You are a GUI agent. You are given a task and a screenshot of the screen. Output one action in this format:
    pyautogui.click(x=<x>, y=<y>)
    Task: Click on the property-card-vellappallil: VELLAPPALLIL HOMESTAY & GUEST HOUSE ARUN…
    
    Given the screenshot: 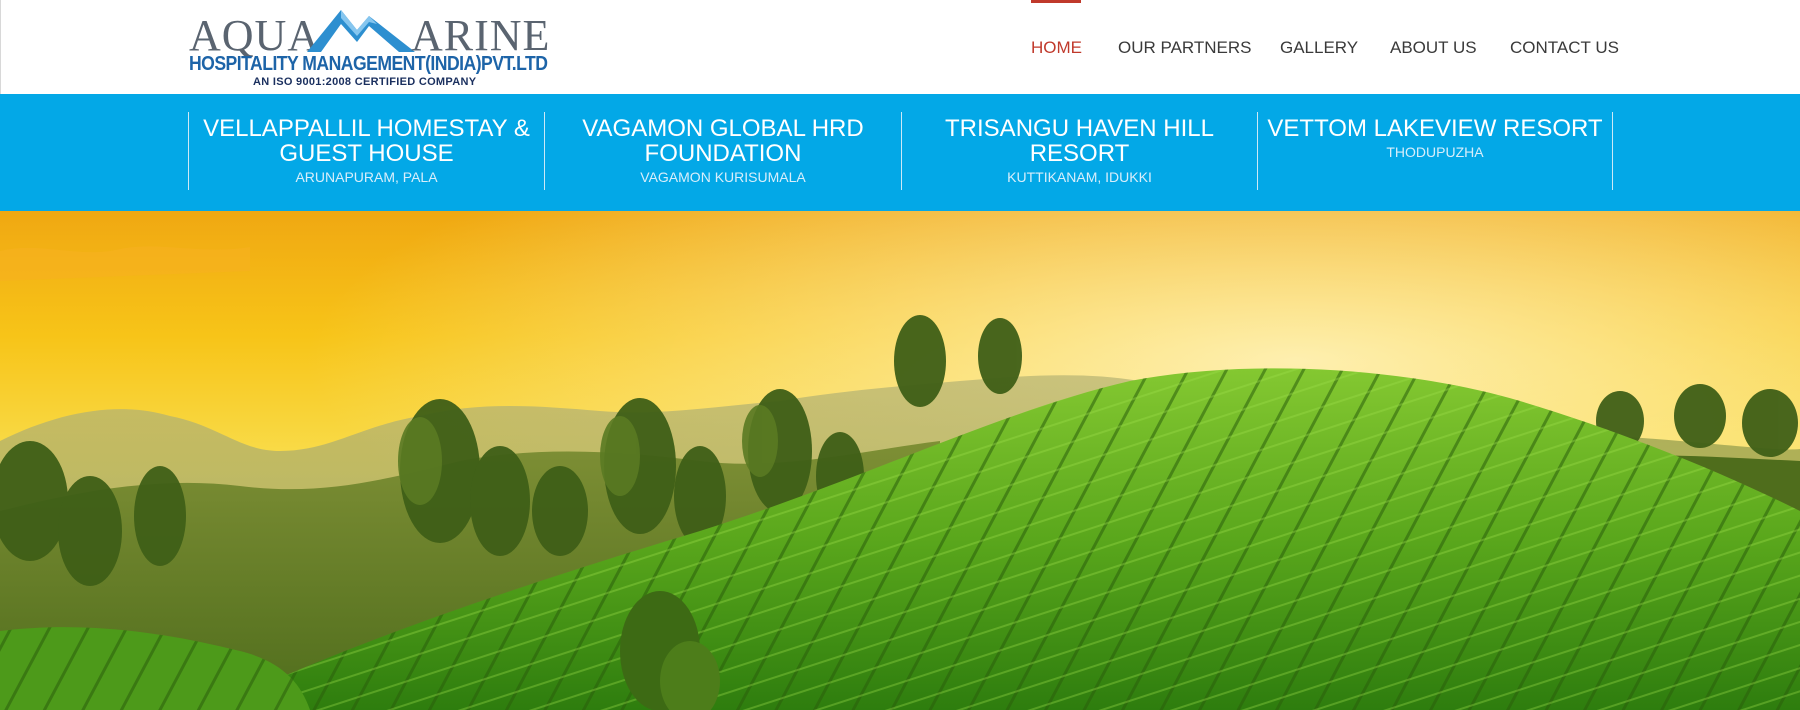 What is the action you would take?
    pyautogui.click(x=366, y=151)
    